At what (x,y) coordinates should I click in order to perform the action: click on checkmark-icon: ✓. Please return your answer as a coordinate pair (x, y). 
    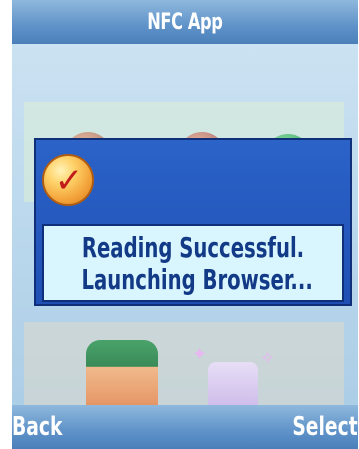
    Looking at the image, I should click on (68, 180).